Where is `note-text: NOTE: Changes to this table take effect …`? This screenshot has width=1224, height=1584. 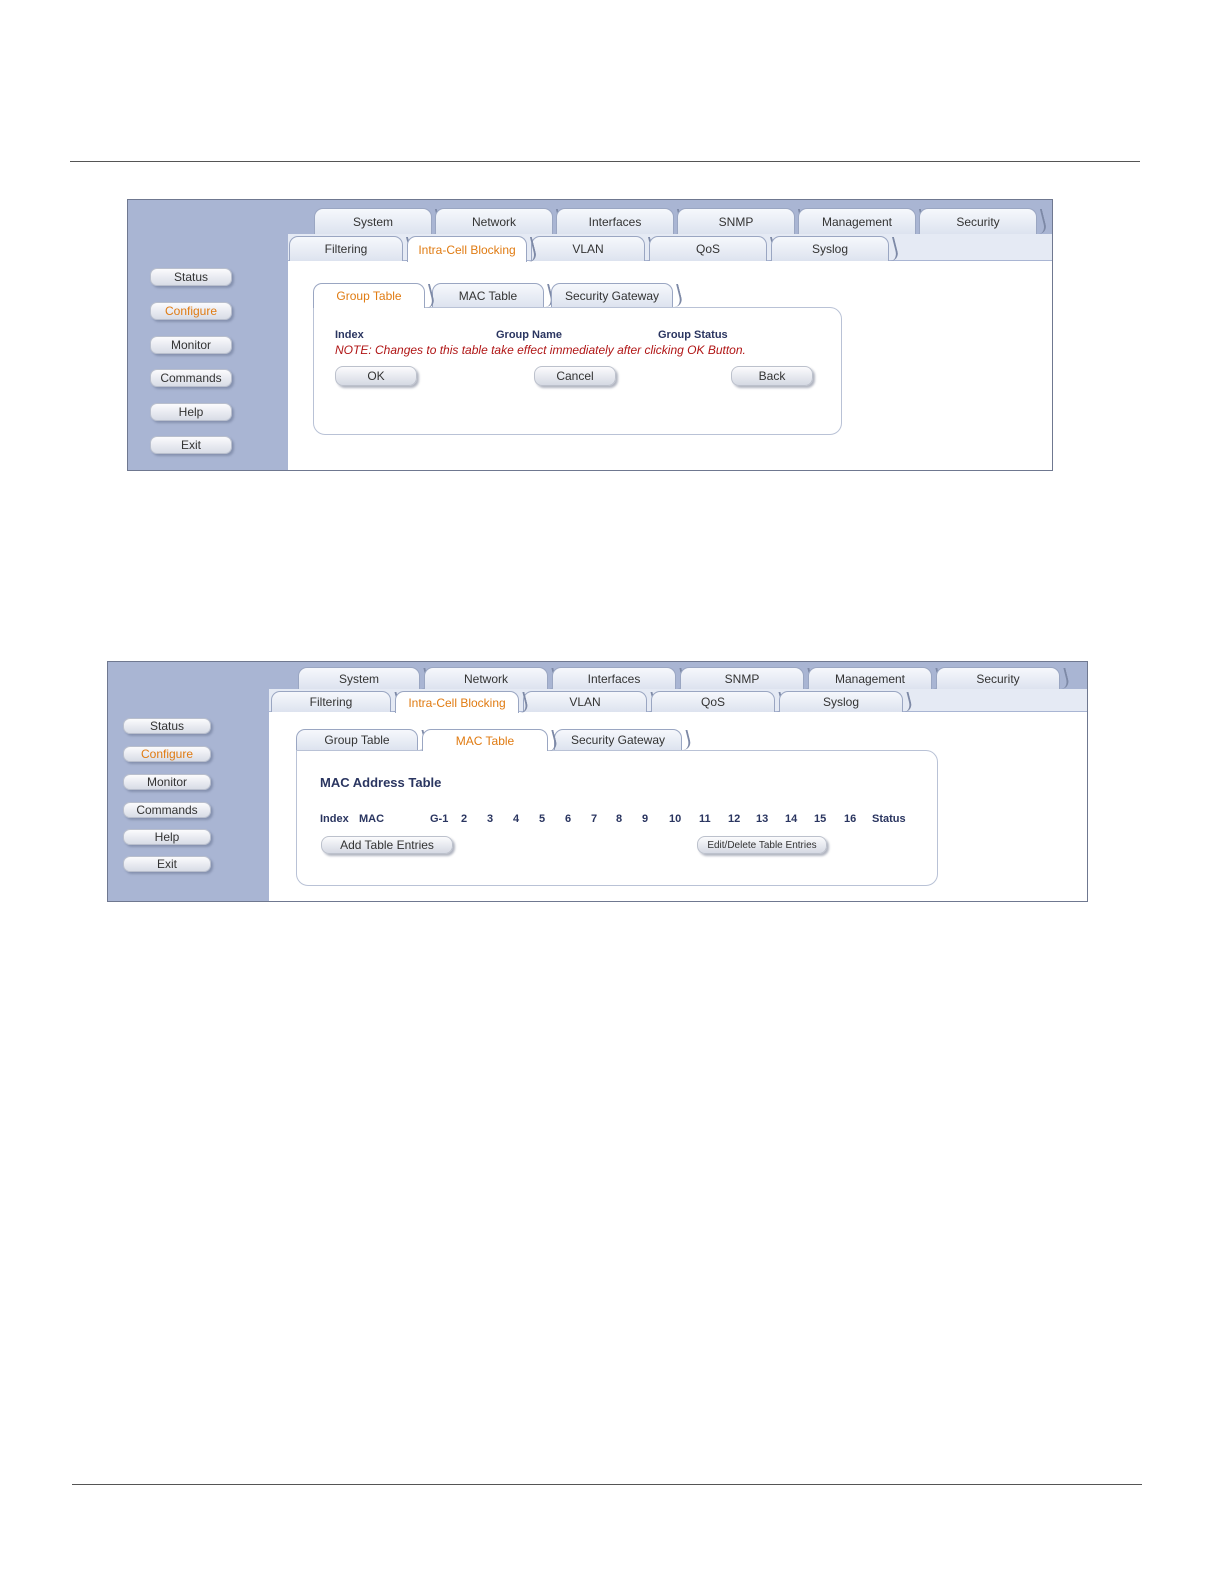 note-text: NOTE: Changes to this table take effect … is located at coordinates (540, 350).